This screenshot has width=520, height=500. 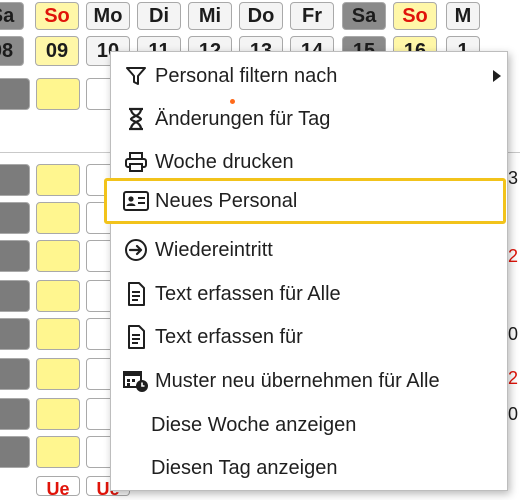 What do you see at coordinates (136, 250) in the screenshot?
I see `re-entry-arrow-icon` at bounding box center [136, 250].